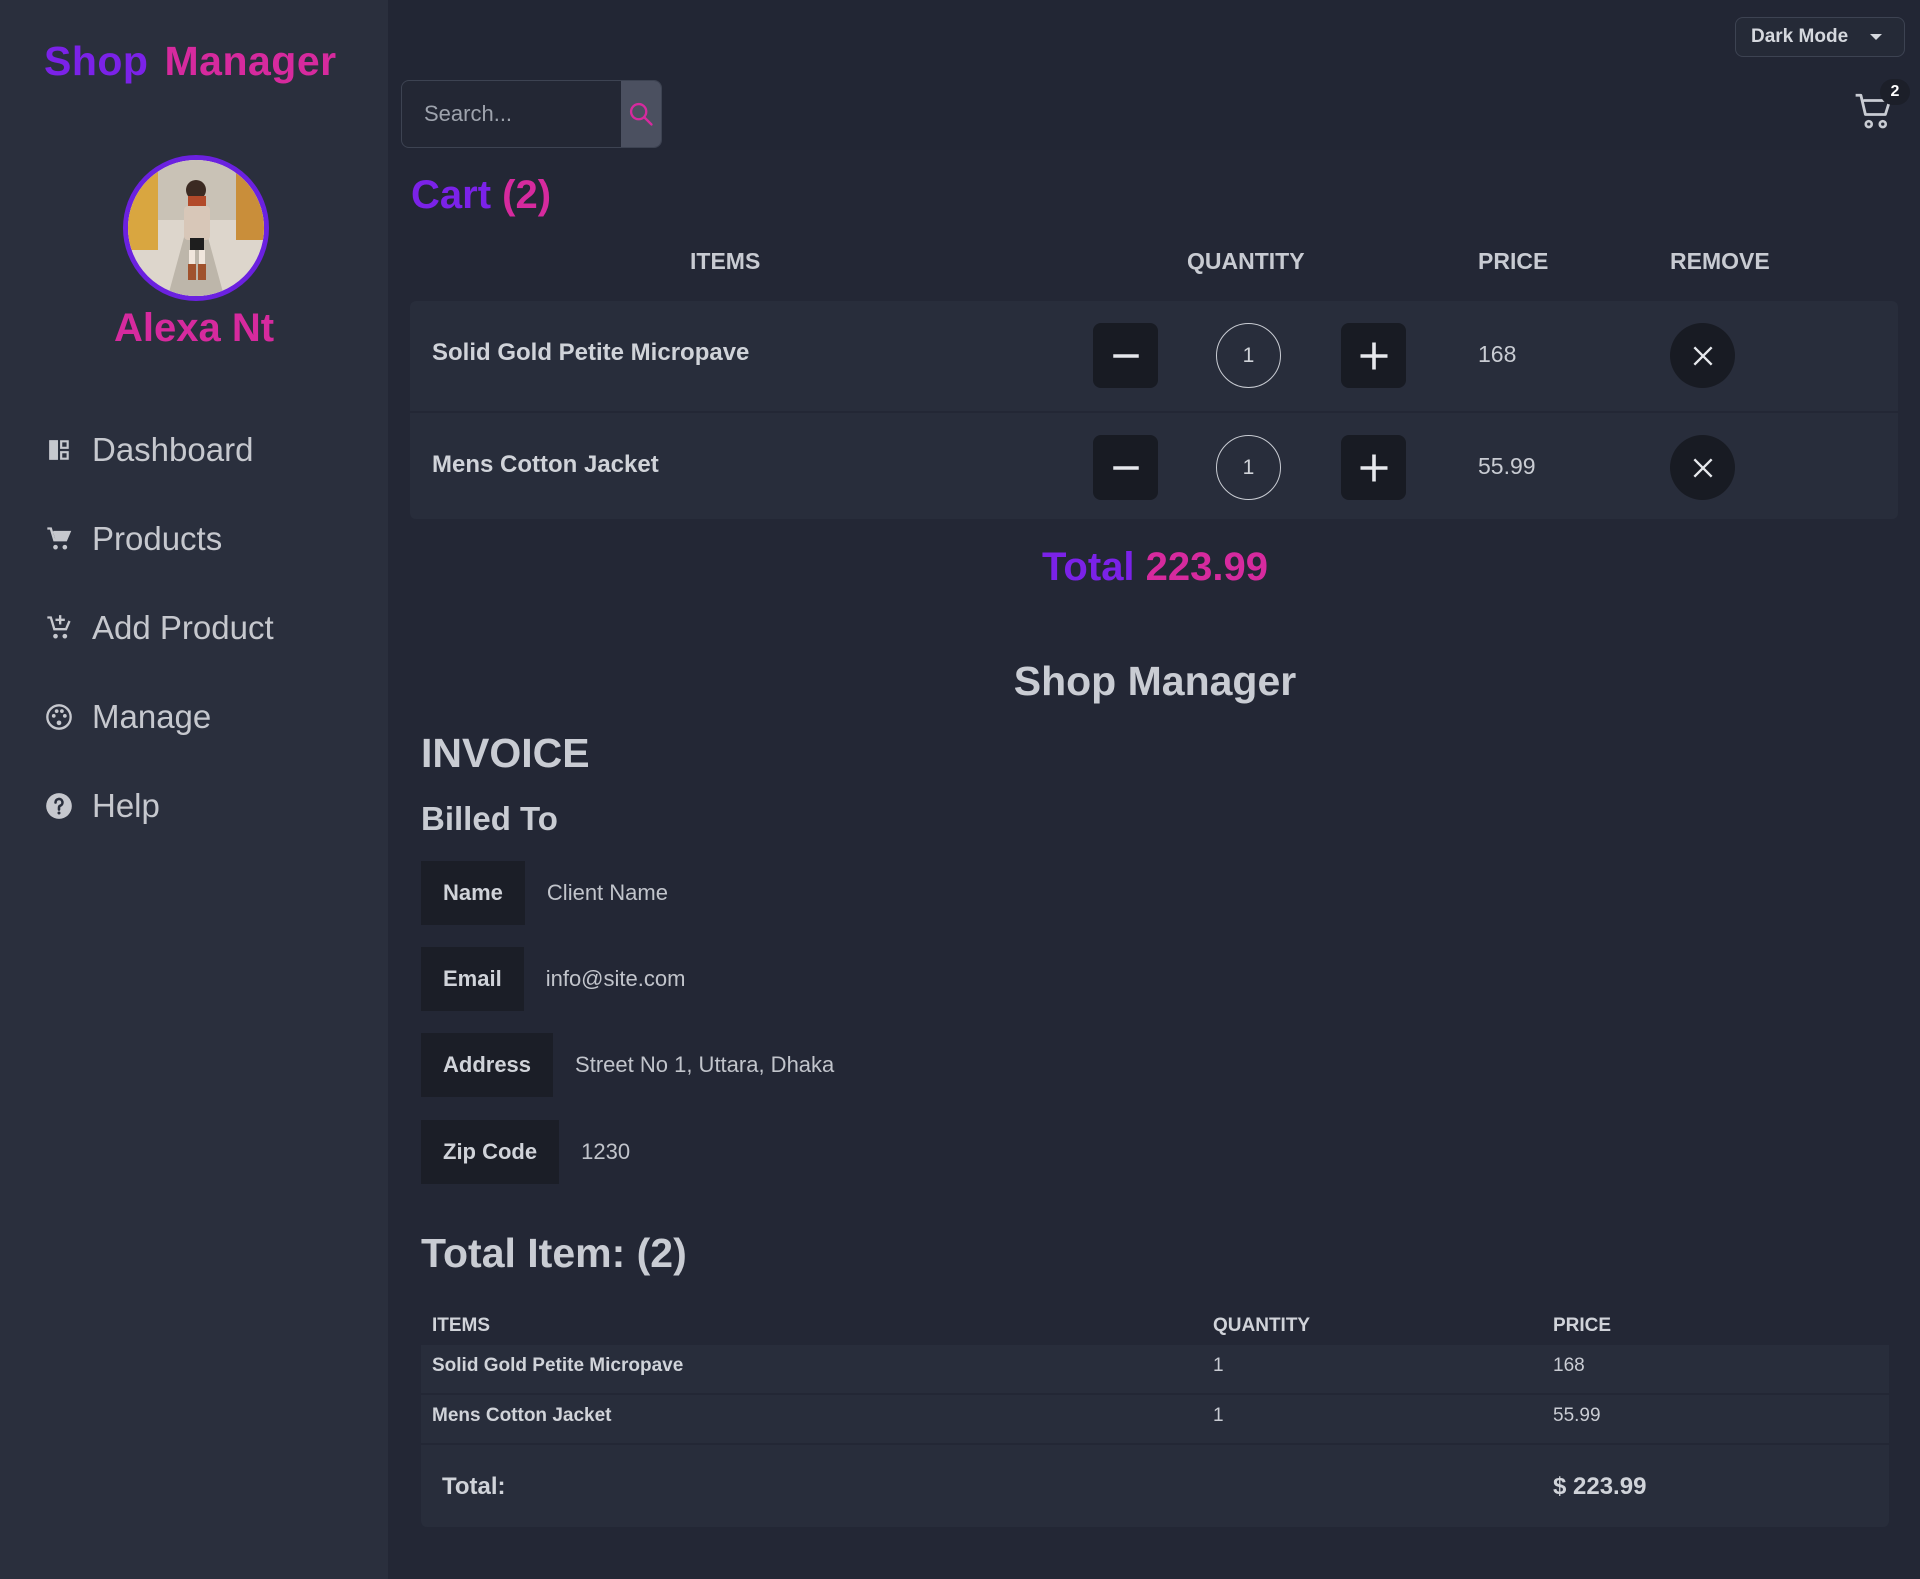 Image resolution: width=1920 pixels, height=1579 pixels. What do you see at coordinates (473, 893) in the screenshot?
I see `name-field-label: Name` at bounding box center [473, 893].